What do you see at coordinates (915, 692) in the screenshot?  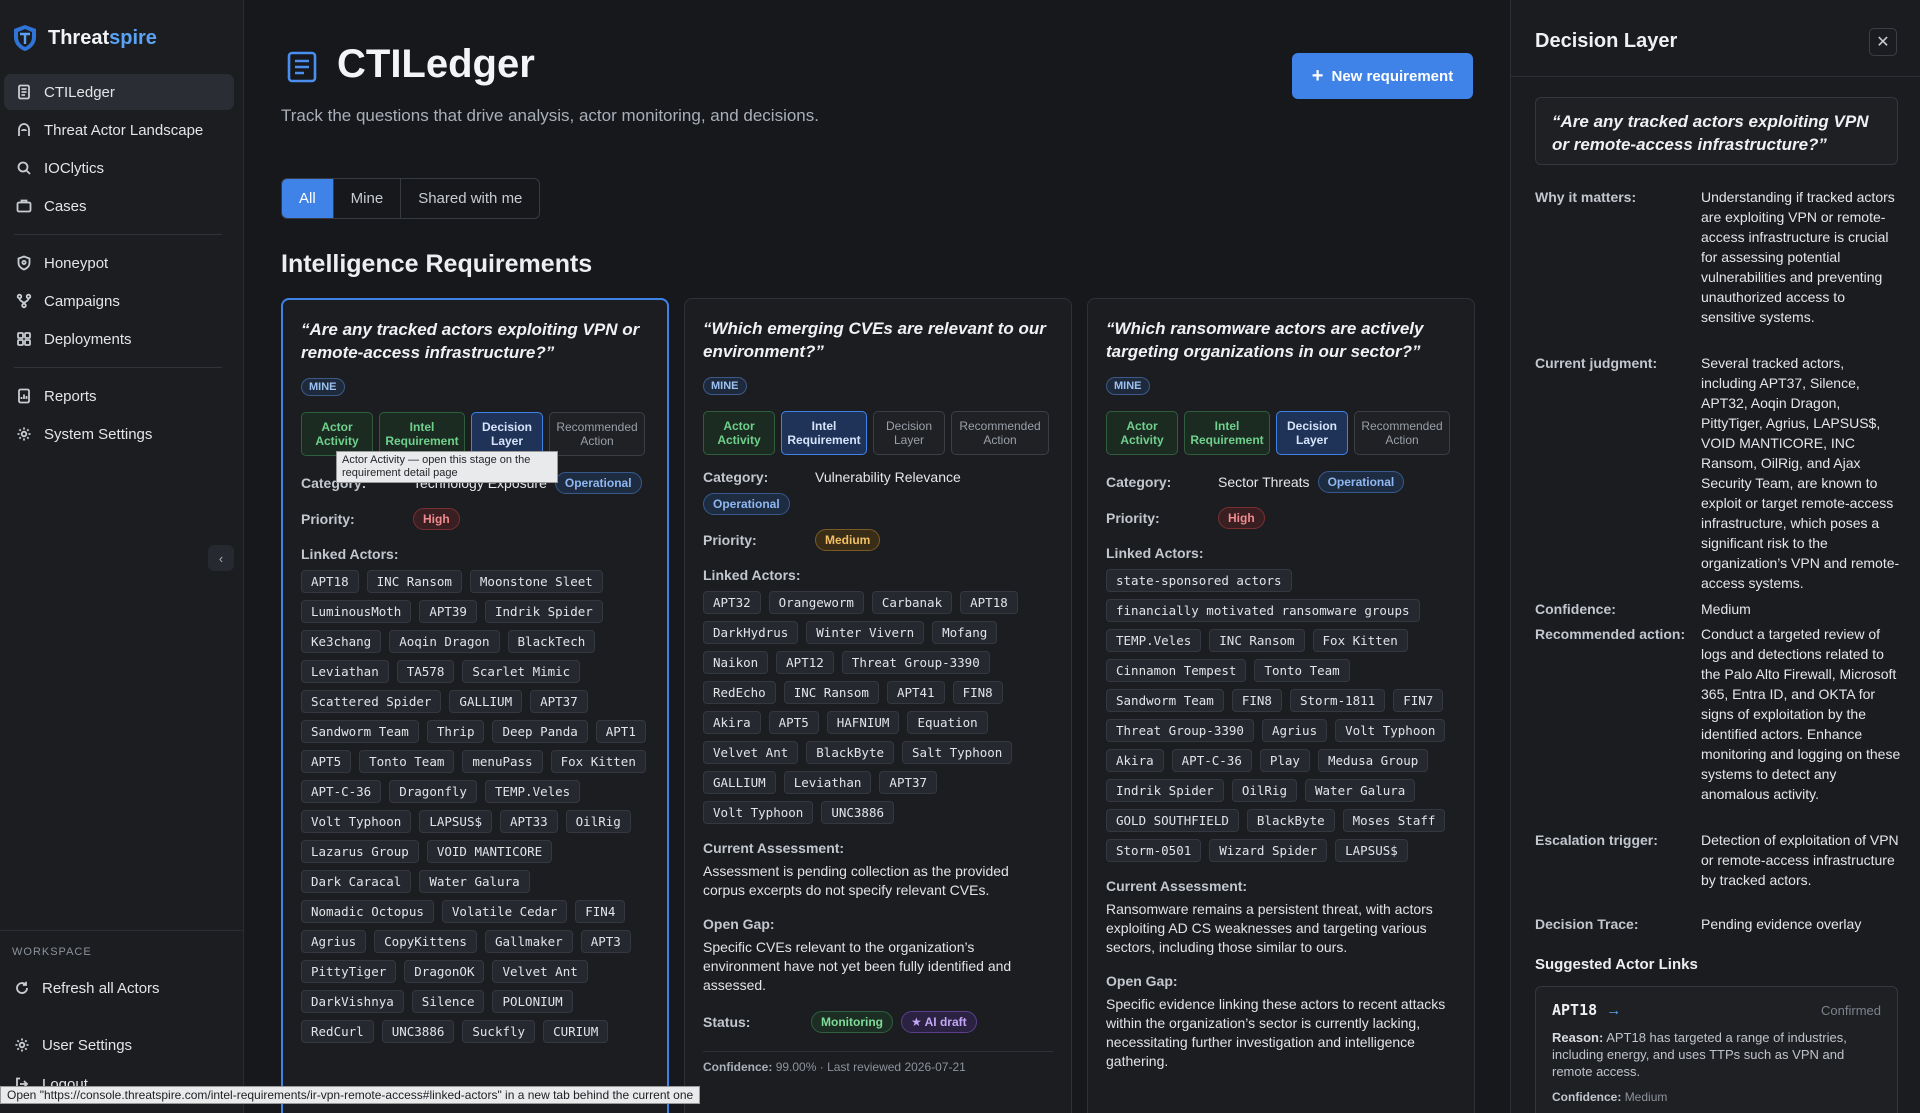 I see `actor-tag: APT41` at bounding box center [915, 692].